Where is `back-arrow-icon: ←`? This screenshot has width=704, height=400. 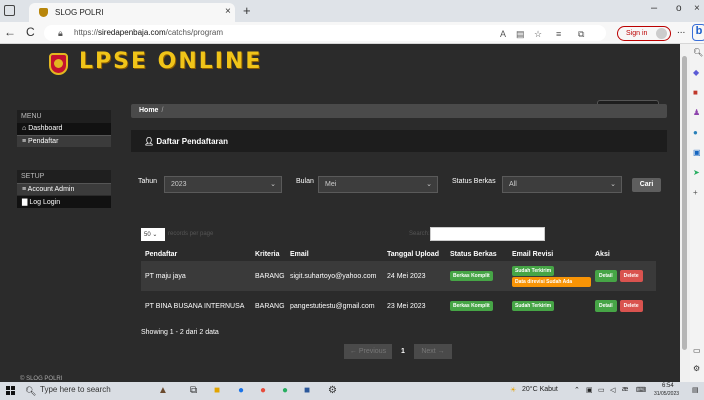 back-arrow-icon: ← is located at coordinates (10, 32).